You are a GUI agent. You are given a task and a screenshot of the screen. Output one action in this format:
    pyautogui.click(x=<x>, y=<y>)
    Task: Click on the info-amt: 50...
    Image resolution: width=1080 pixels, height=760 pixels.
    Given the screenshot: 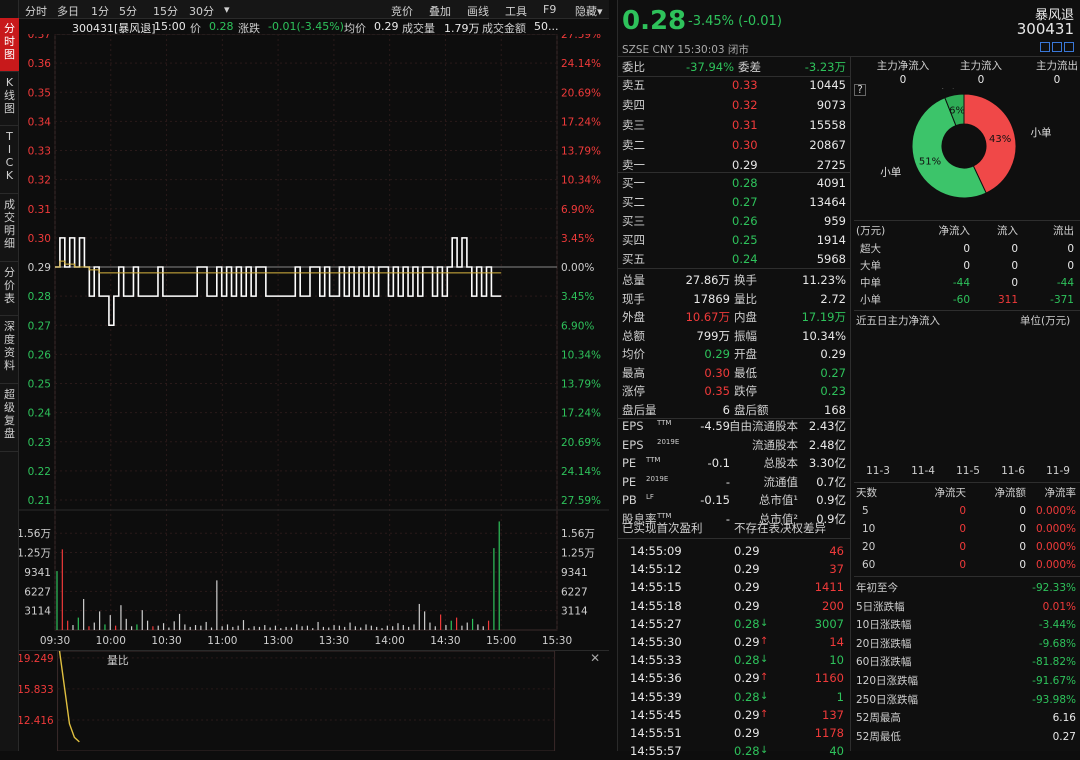 What is the action you would take?
    pyautogui.click(x=546, y=26)
    